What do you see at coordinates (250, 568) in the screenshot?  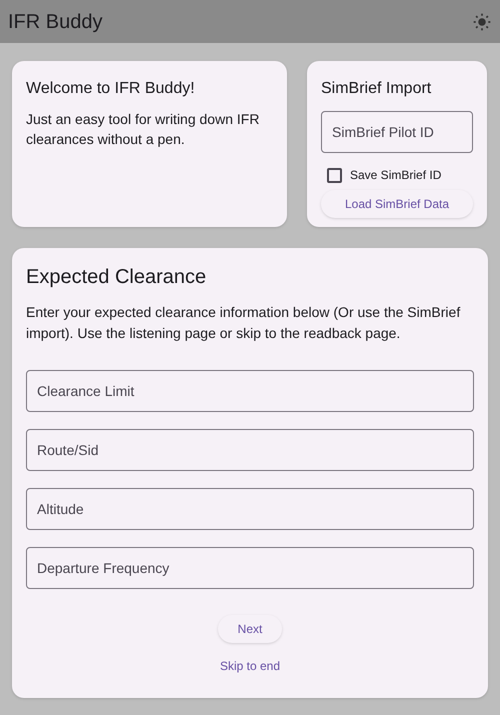 I see `clearance-field: Departure Frequency` at bounding box center [250, 568].